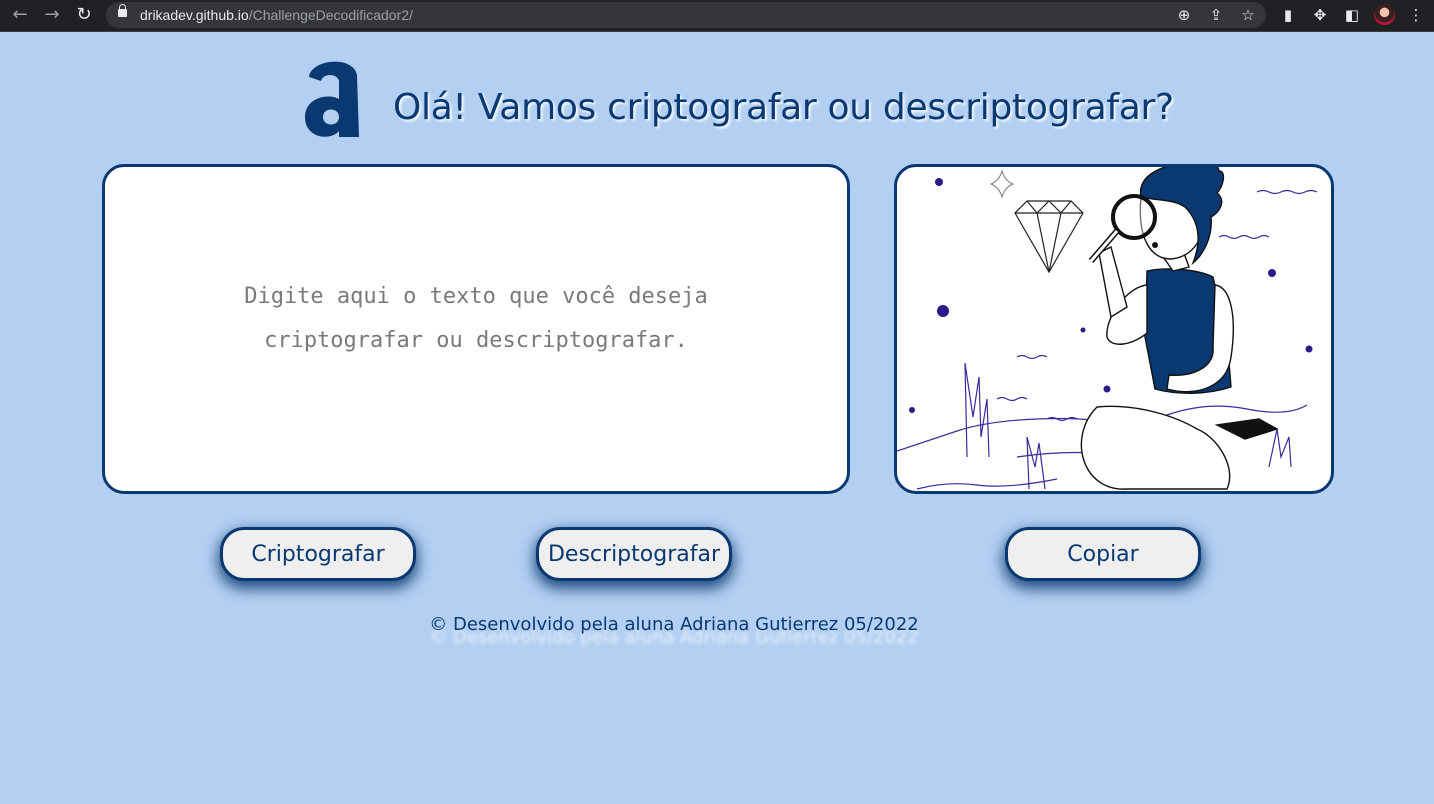 This screenshot has width=1434, height=804. What do you see at coordinates (1184, 15) in the screenshot?
I see `zoom-icon: ⊕` at bounding box center [1184, 15].